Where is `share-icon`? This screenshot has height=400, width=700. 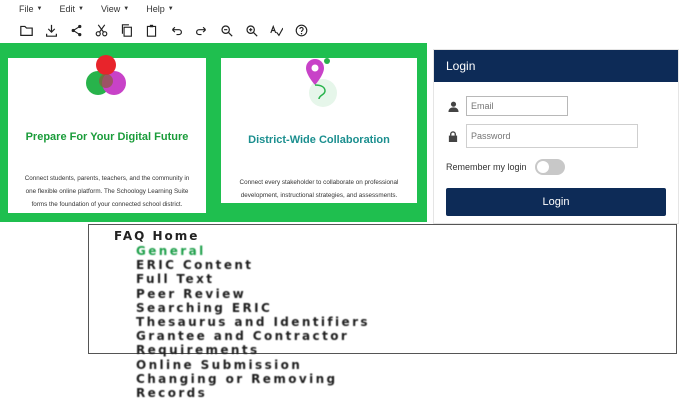 share-icon is located at coordinates (76, 30).